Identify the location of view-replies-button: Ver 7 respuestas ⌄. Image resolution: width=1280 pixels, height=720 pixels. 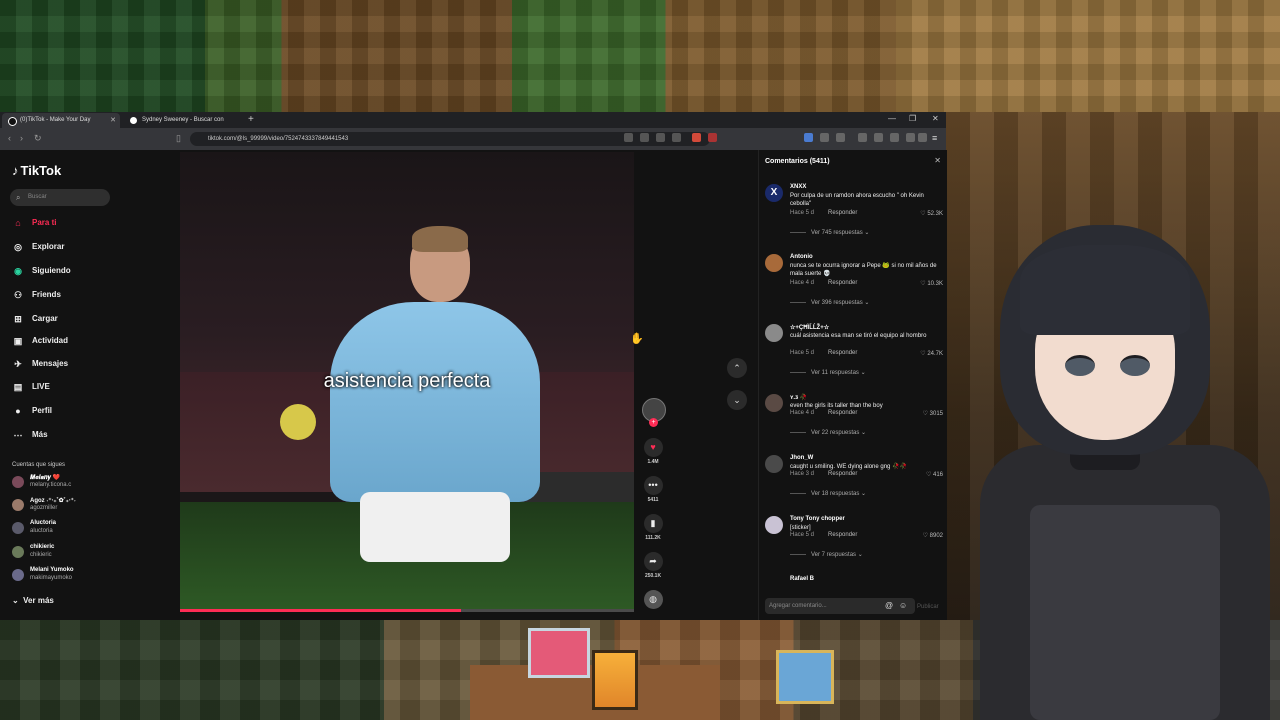
(826, 554).